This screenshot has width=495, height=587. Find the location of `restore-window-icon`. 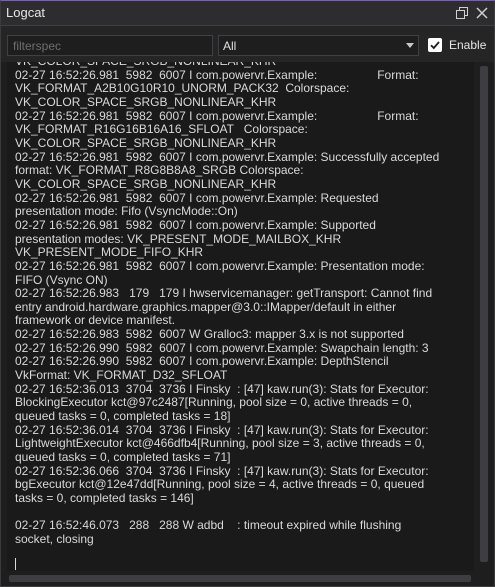

restore-window-icon is located at coordinates (462, 13).